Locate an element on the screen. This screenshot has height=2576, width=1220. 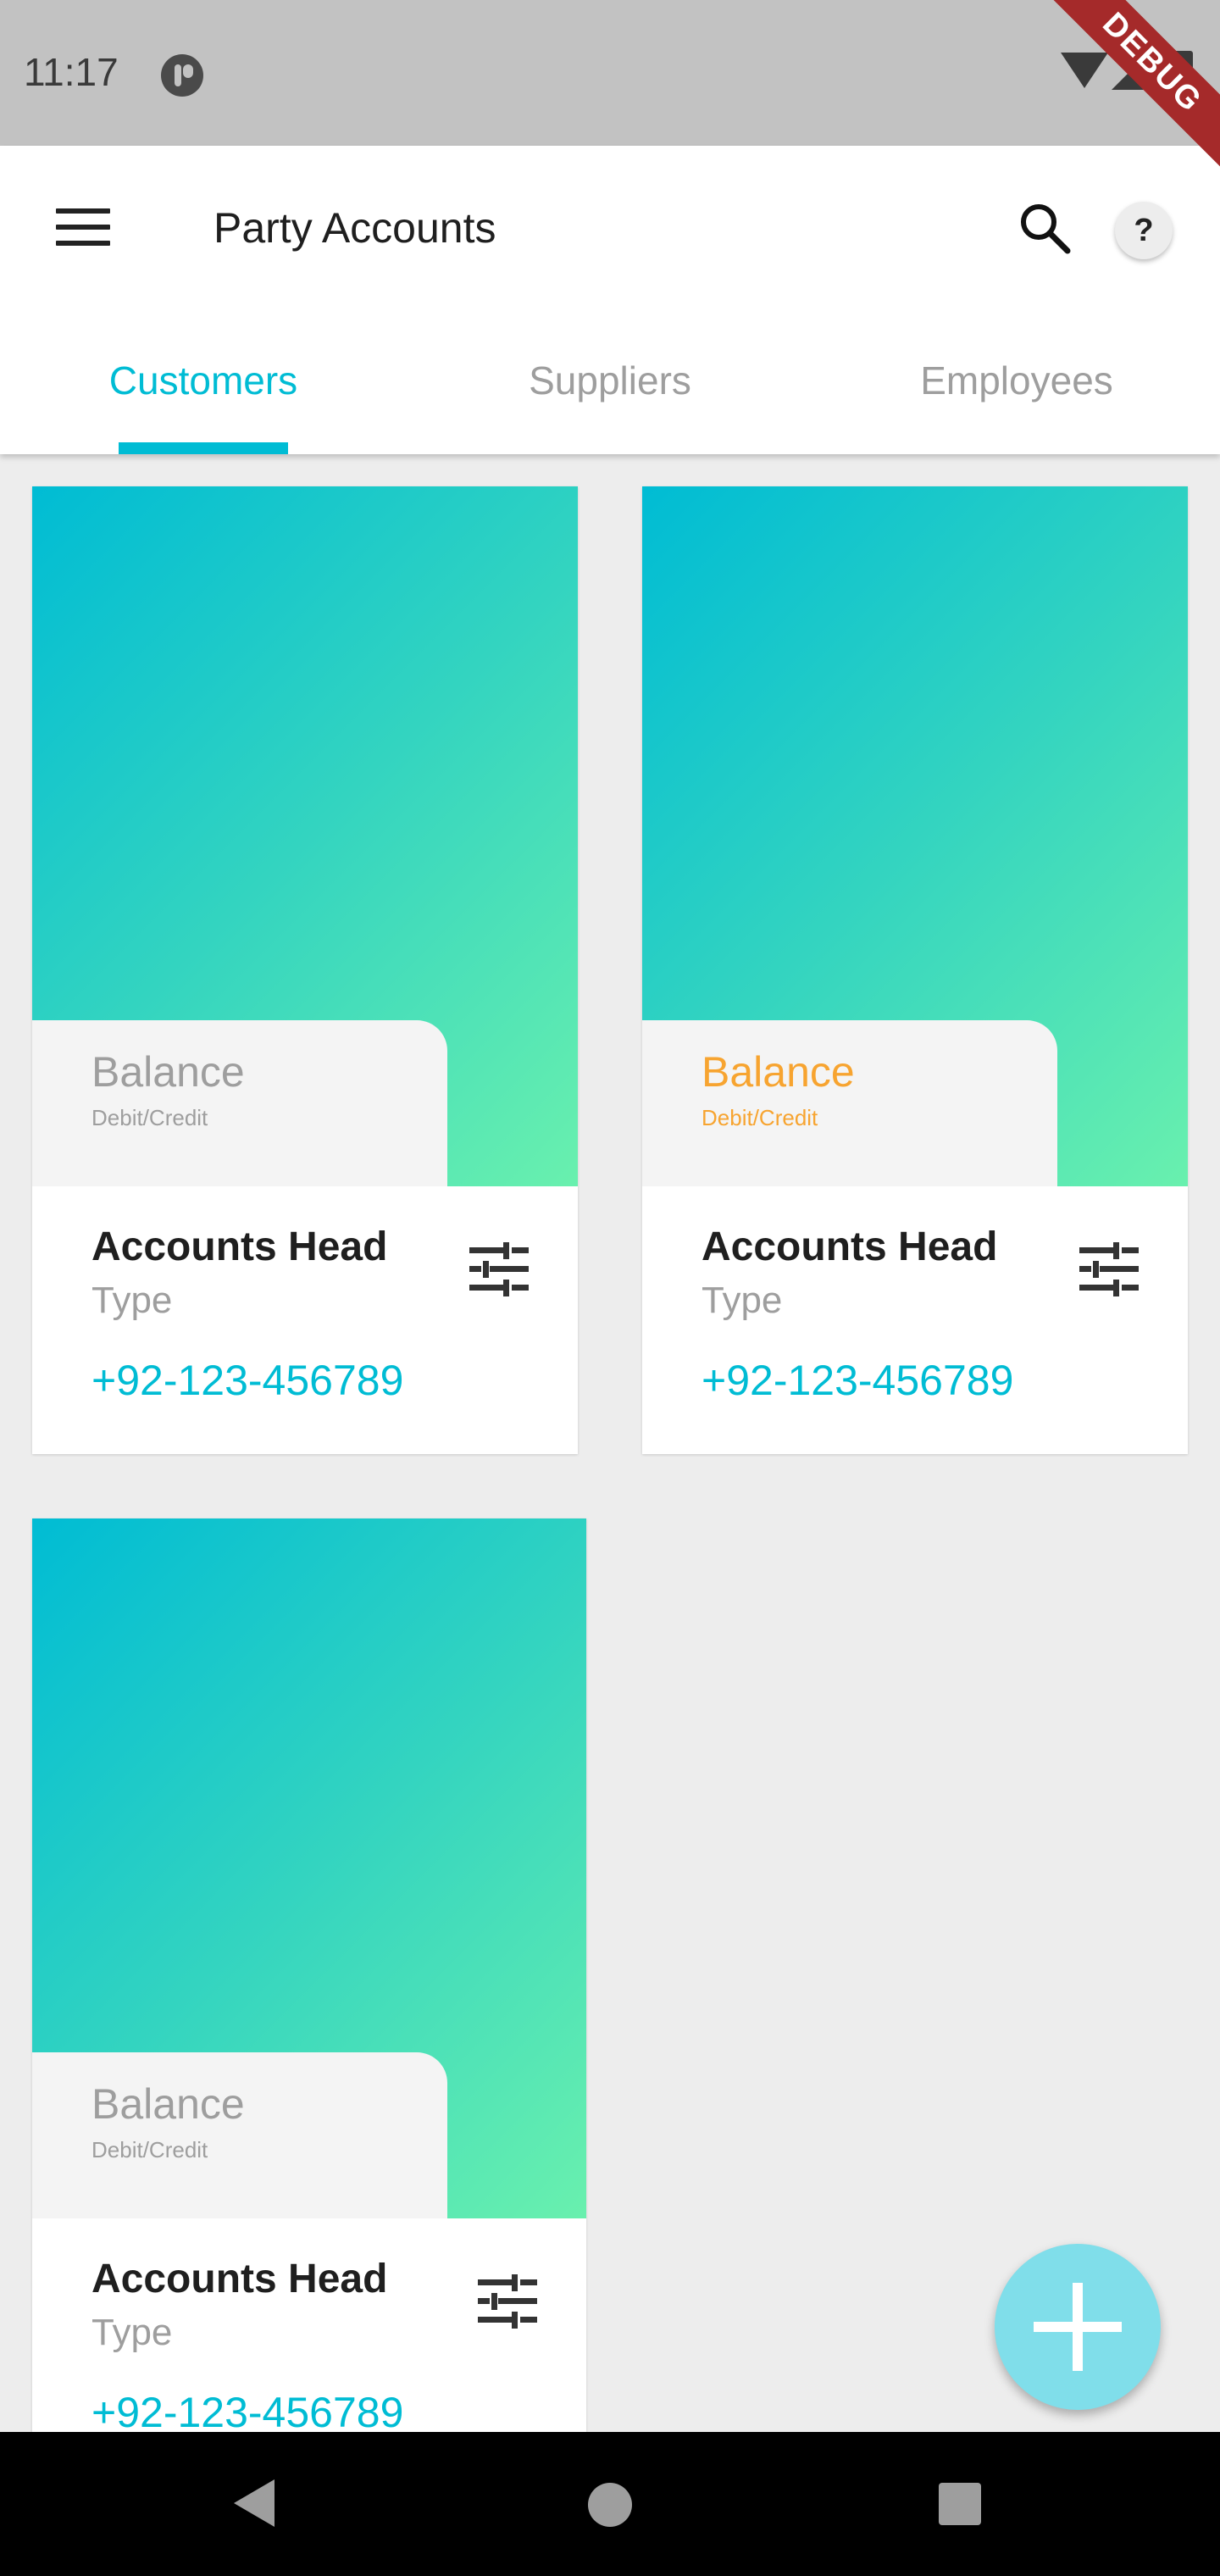
notification-icon is located at coordinates (182, 75).